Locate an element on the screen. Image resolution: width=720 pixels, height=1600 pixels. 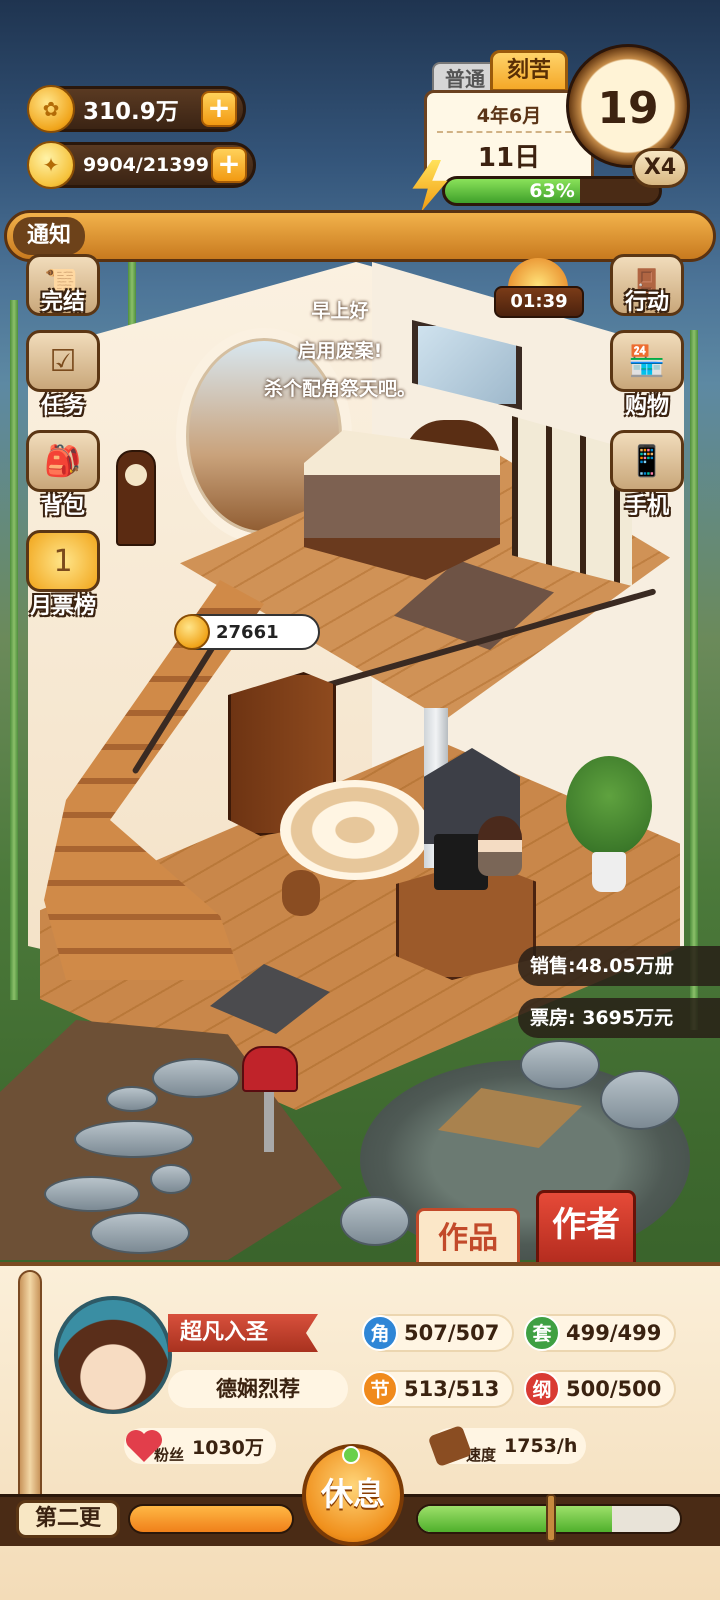
writing-speed-stat: 速度 1753/h is located at coordinates (506, 1446).